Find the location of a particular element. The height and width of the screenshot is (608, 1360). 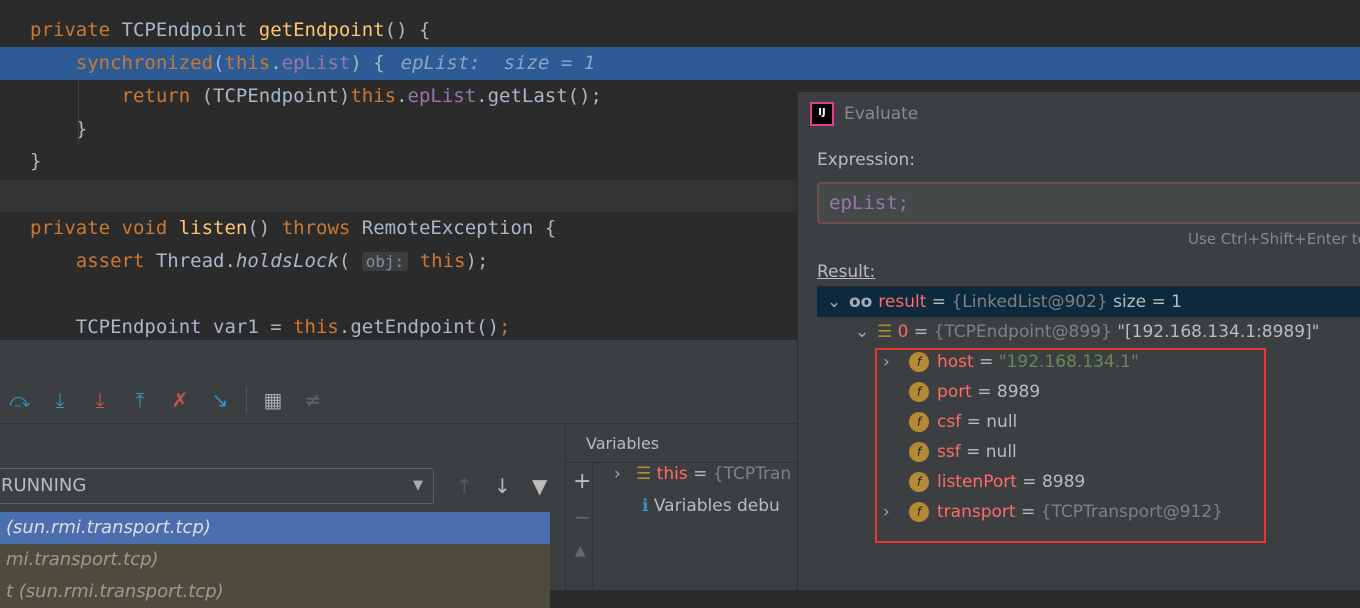

toolbar-divider is located at coordinates (246, 400).